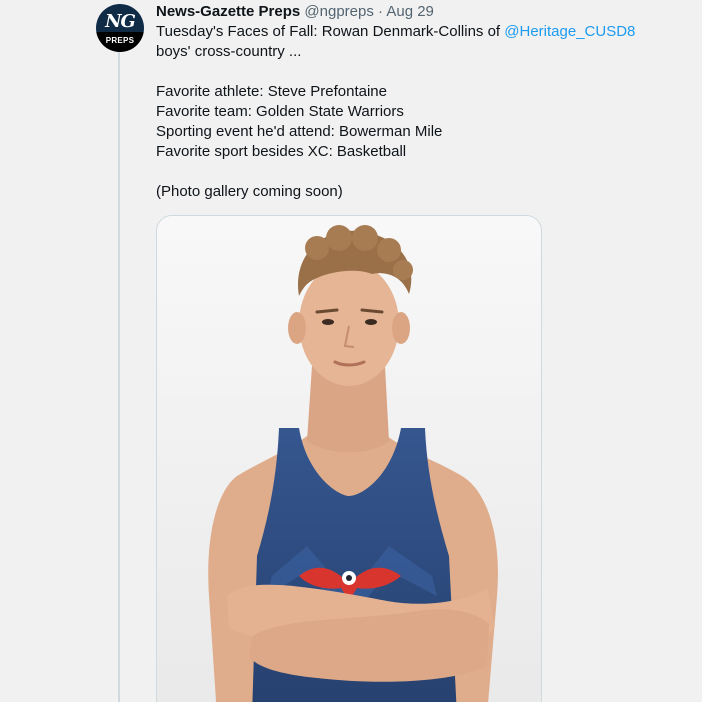 This screenshot has height=702, width=702. What do you see at coordinates (120, 40) in the screenshot?
I see `avatar-badge-text: PREPS` at bounding box center [120, 40].